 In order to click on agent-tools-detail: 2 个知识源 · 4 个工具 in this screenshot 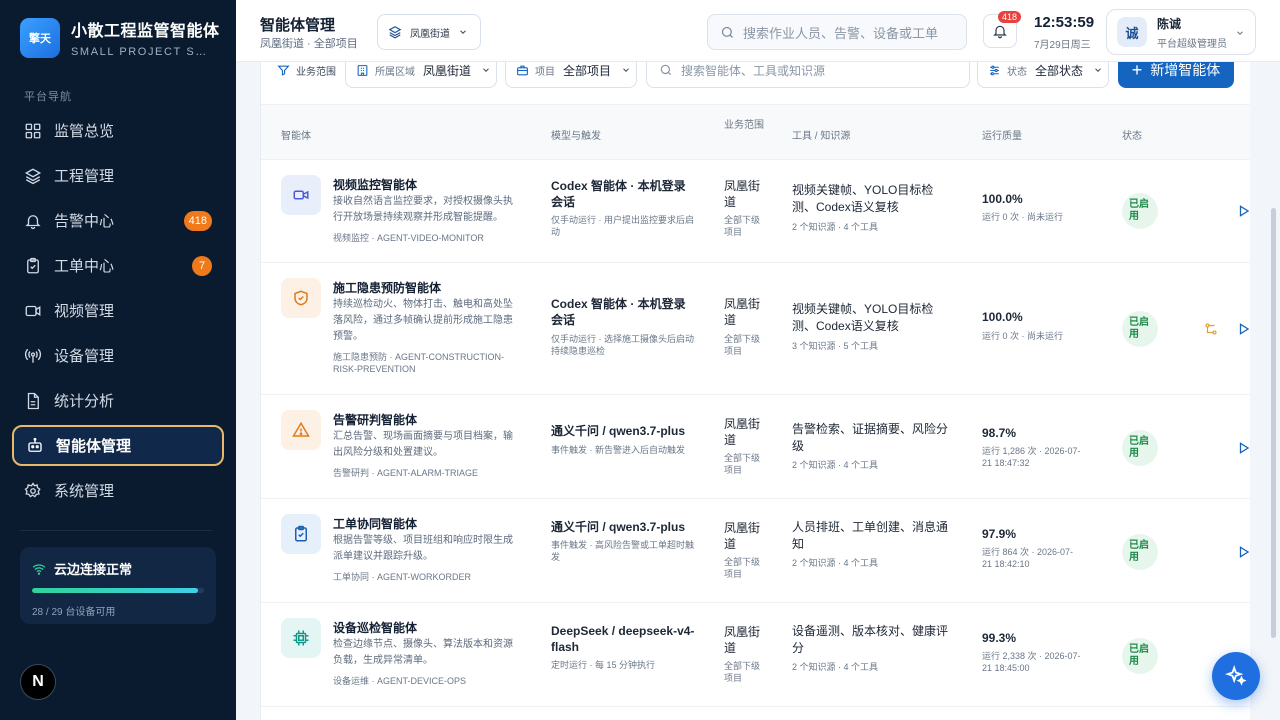, I will do `click(835, 227)`.